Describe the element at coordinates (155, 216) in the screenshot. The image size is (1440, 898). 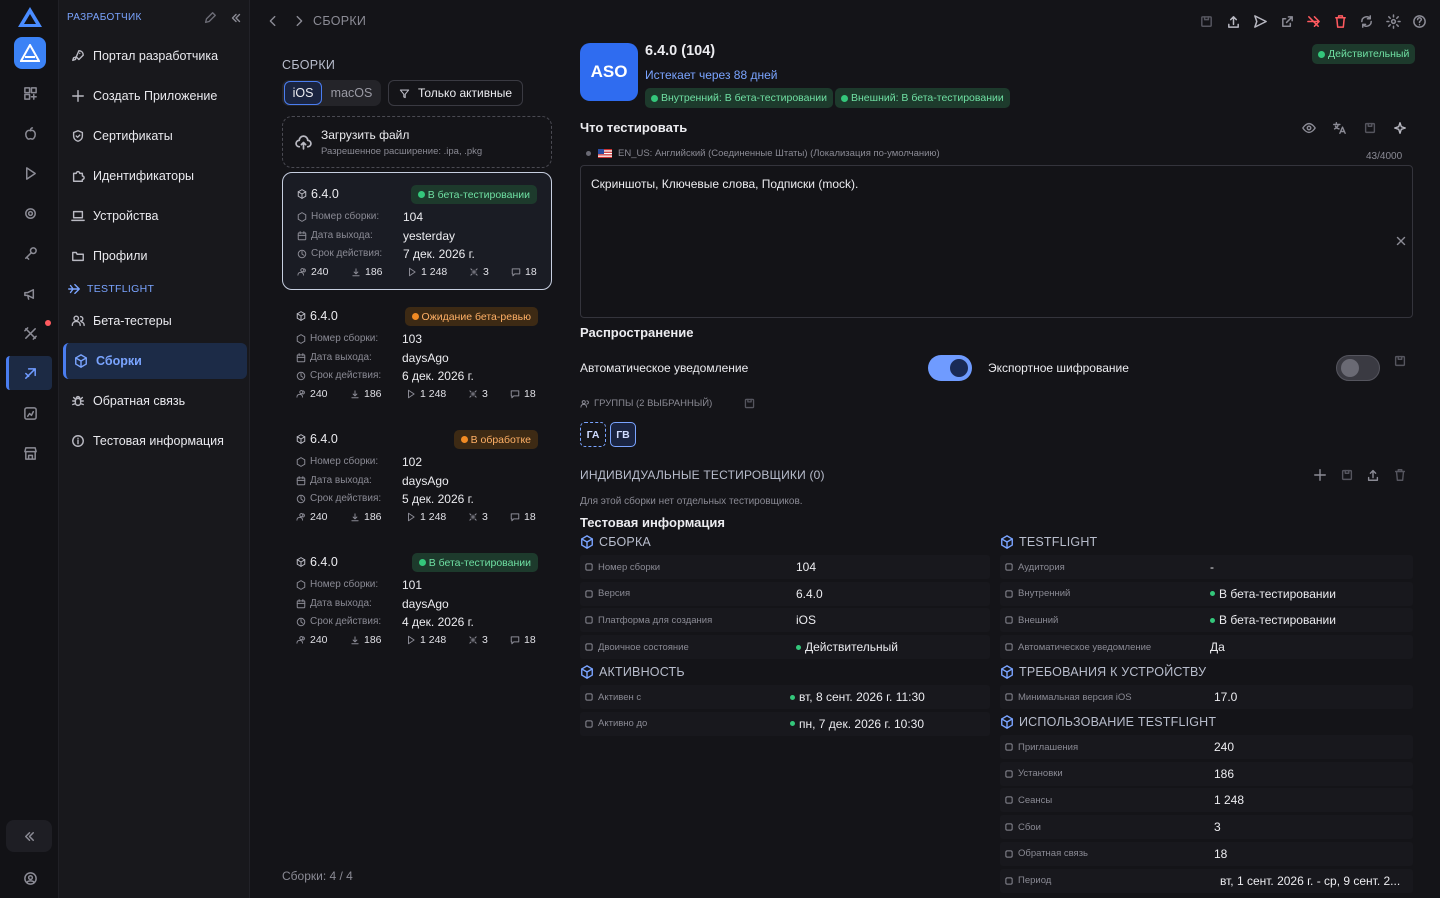
I see `sidebar-item-devices: Устройства` at that location.